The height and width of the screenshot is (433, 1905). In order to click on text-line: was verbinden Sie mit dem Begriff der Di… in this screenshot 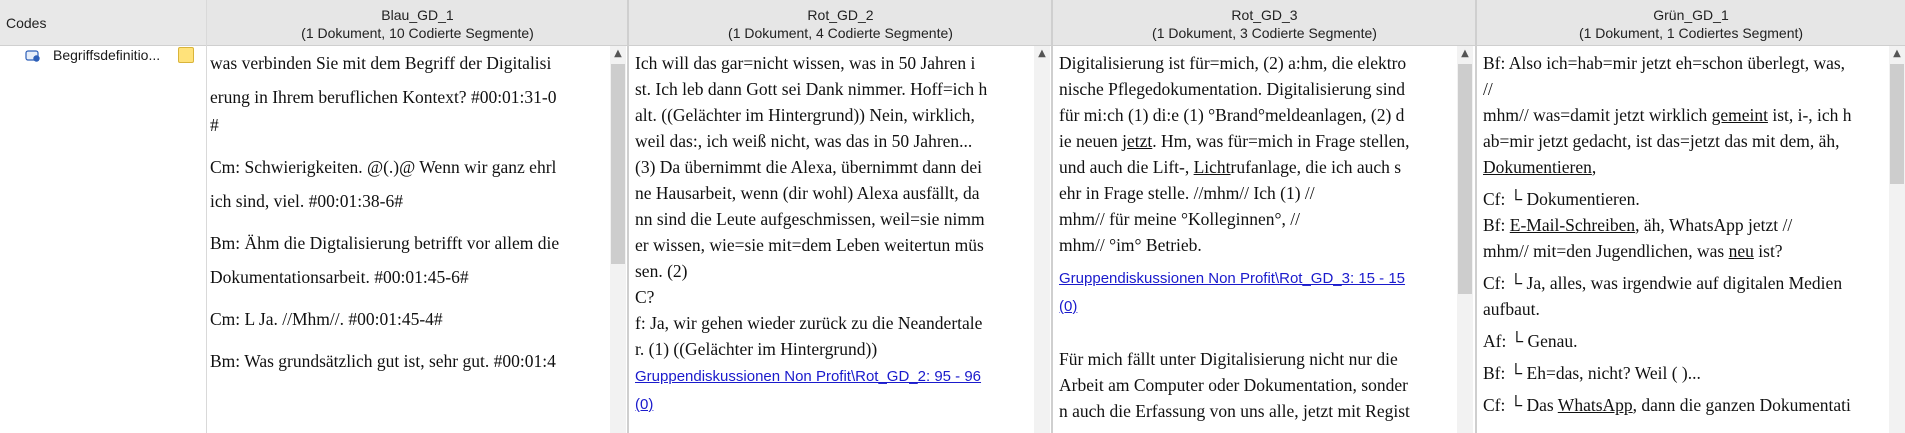, I will do `click(381, 63)`.